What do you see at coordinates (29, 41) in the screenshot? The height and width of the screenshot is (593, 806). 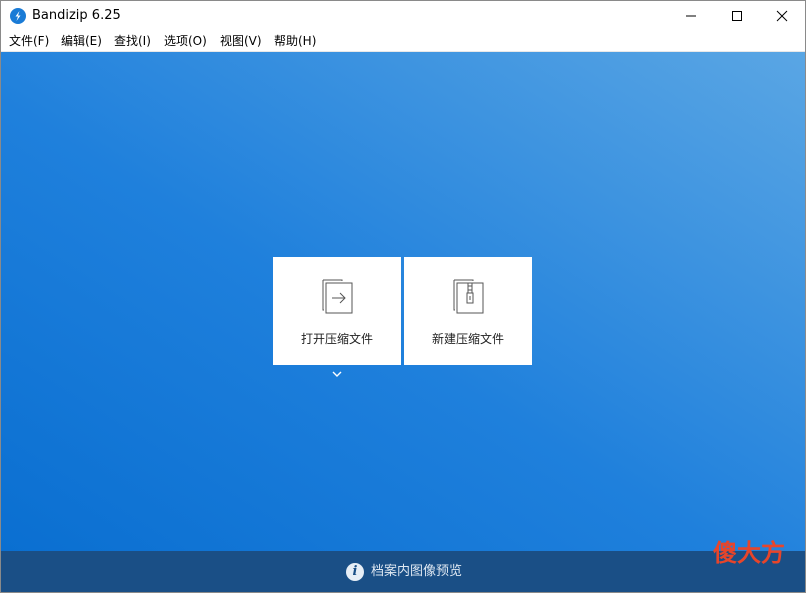 I see `menu-file: 文件(F)` at bounding box center [29, 41].